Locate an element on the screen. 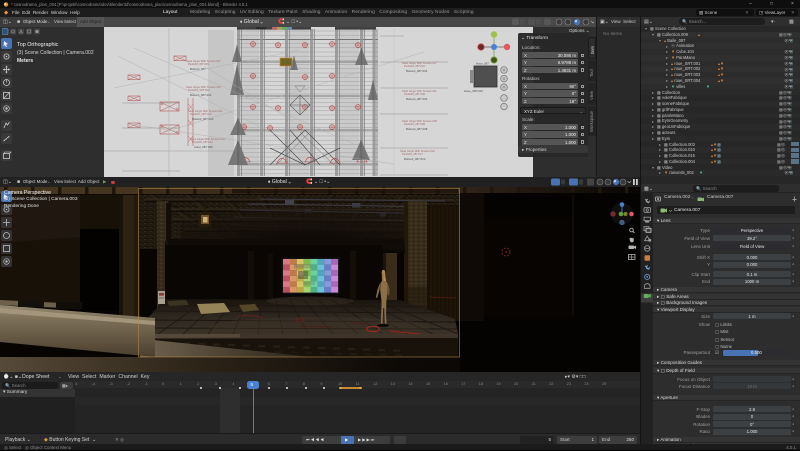 The height and width of the screenshot is (451, 800). svg-text: Pieds06_087.006 is located at coordinates (414, 94).